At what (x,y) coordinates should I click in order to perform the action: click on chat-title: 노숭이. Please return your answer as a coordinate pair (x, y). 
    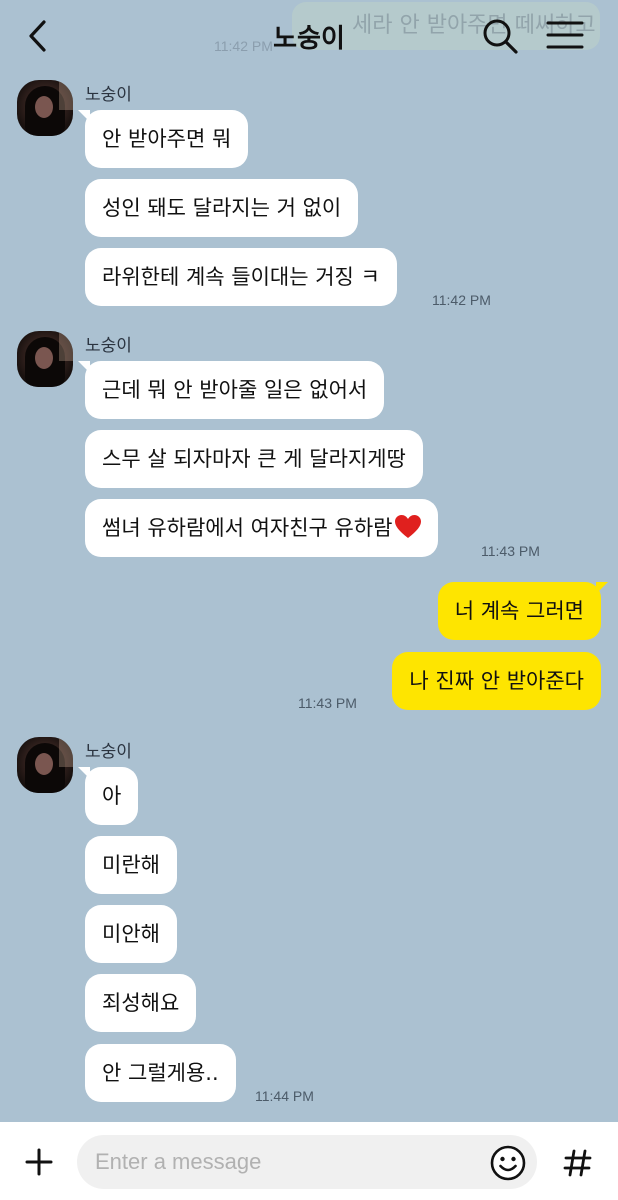
    Looking at the image, I should click on (309, 39).